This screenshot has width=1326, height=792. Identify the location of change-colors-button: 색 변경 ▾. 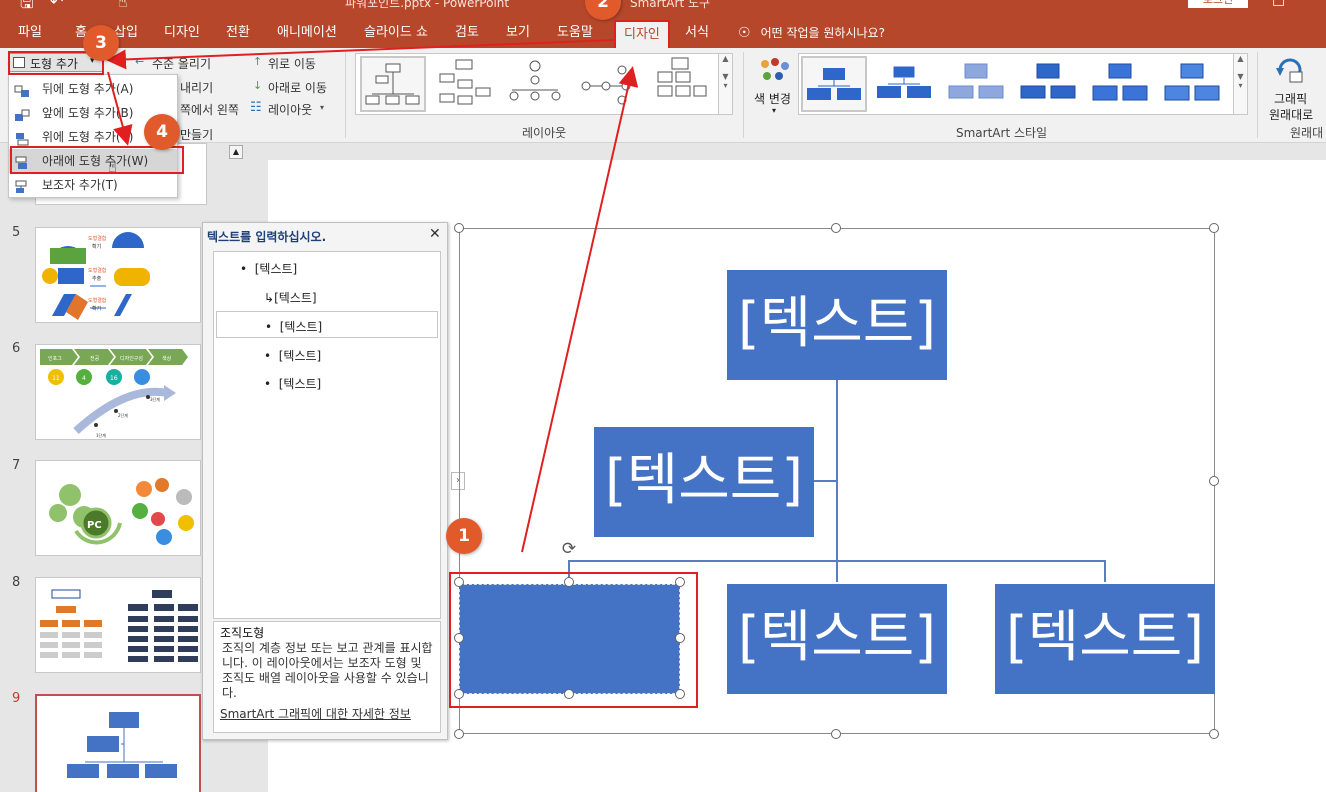
(774, 88).